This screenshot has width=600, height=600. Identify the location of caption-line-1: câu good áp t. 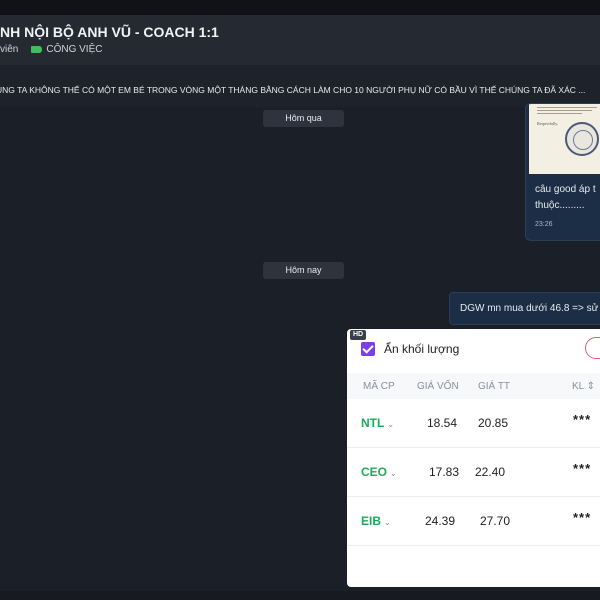
(565, 189).